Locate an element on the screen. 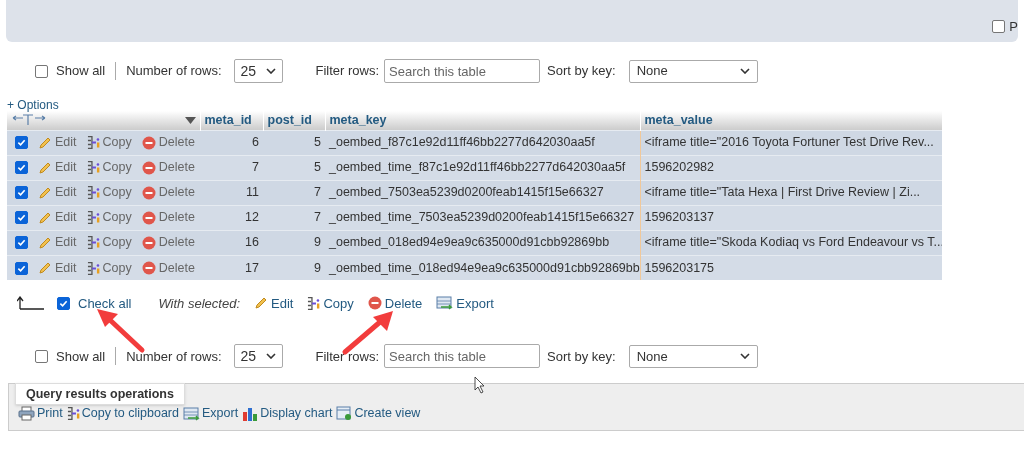 This screenshot has width=1024, height=459. chart-link: Display chart is located at coordinates (287, 413).